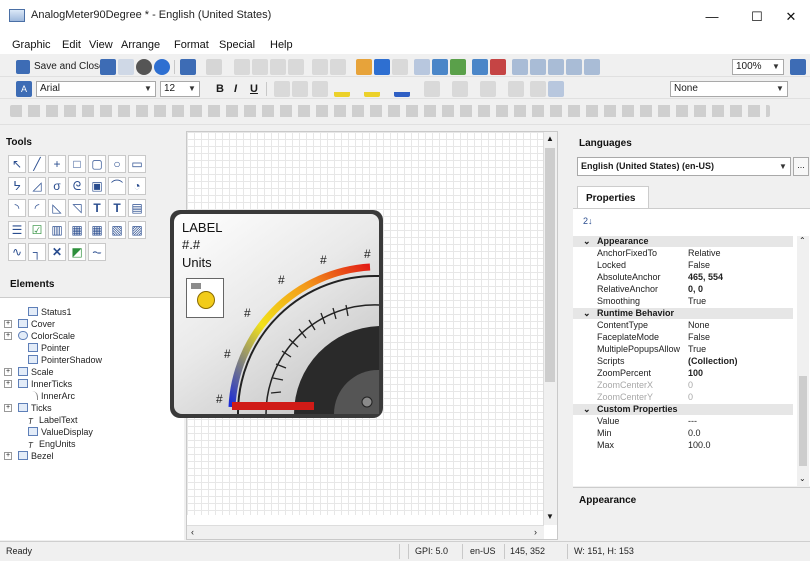 This screenshot has height=561, width=810. I want to click on table-tool-icon: ▧, so click(117, 230).